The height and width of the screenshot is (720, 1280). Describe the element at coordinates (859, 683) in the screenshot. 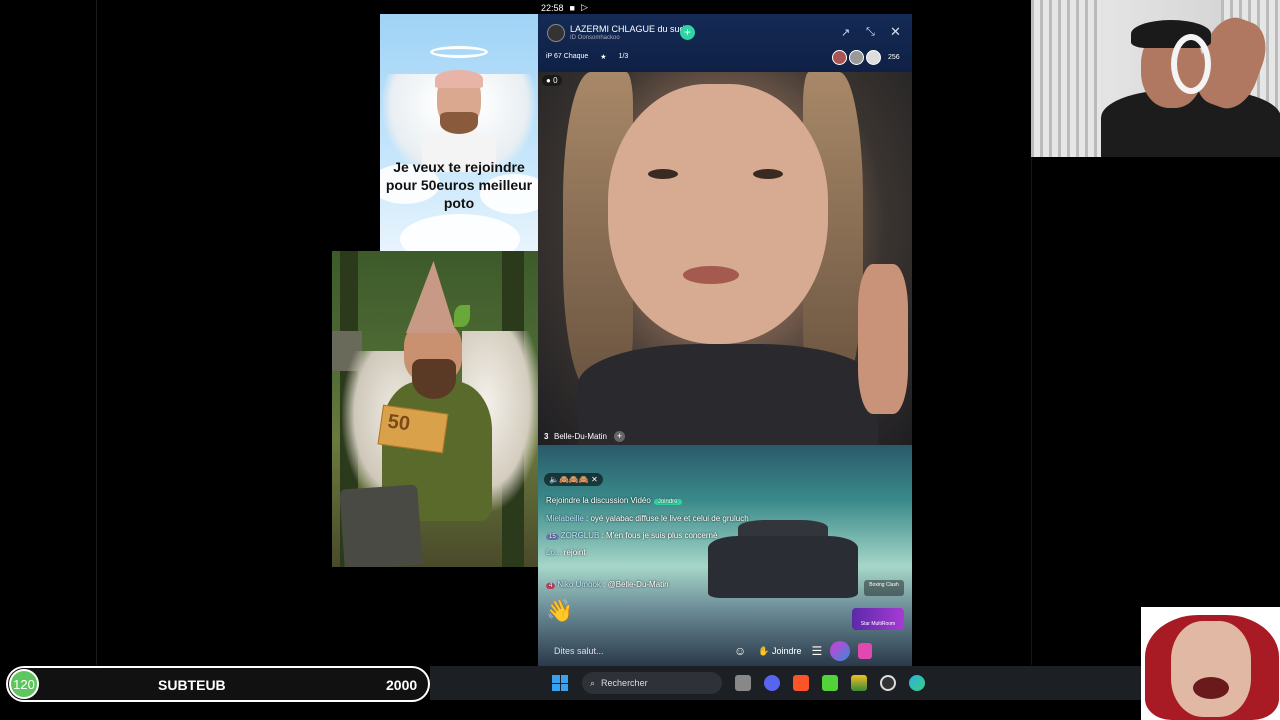

I see `app-layers-icon` at that location.